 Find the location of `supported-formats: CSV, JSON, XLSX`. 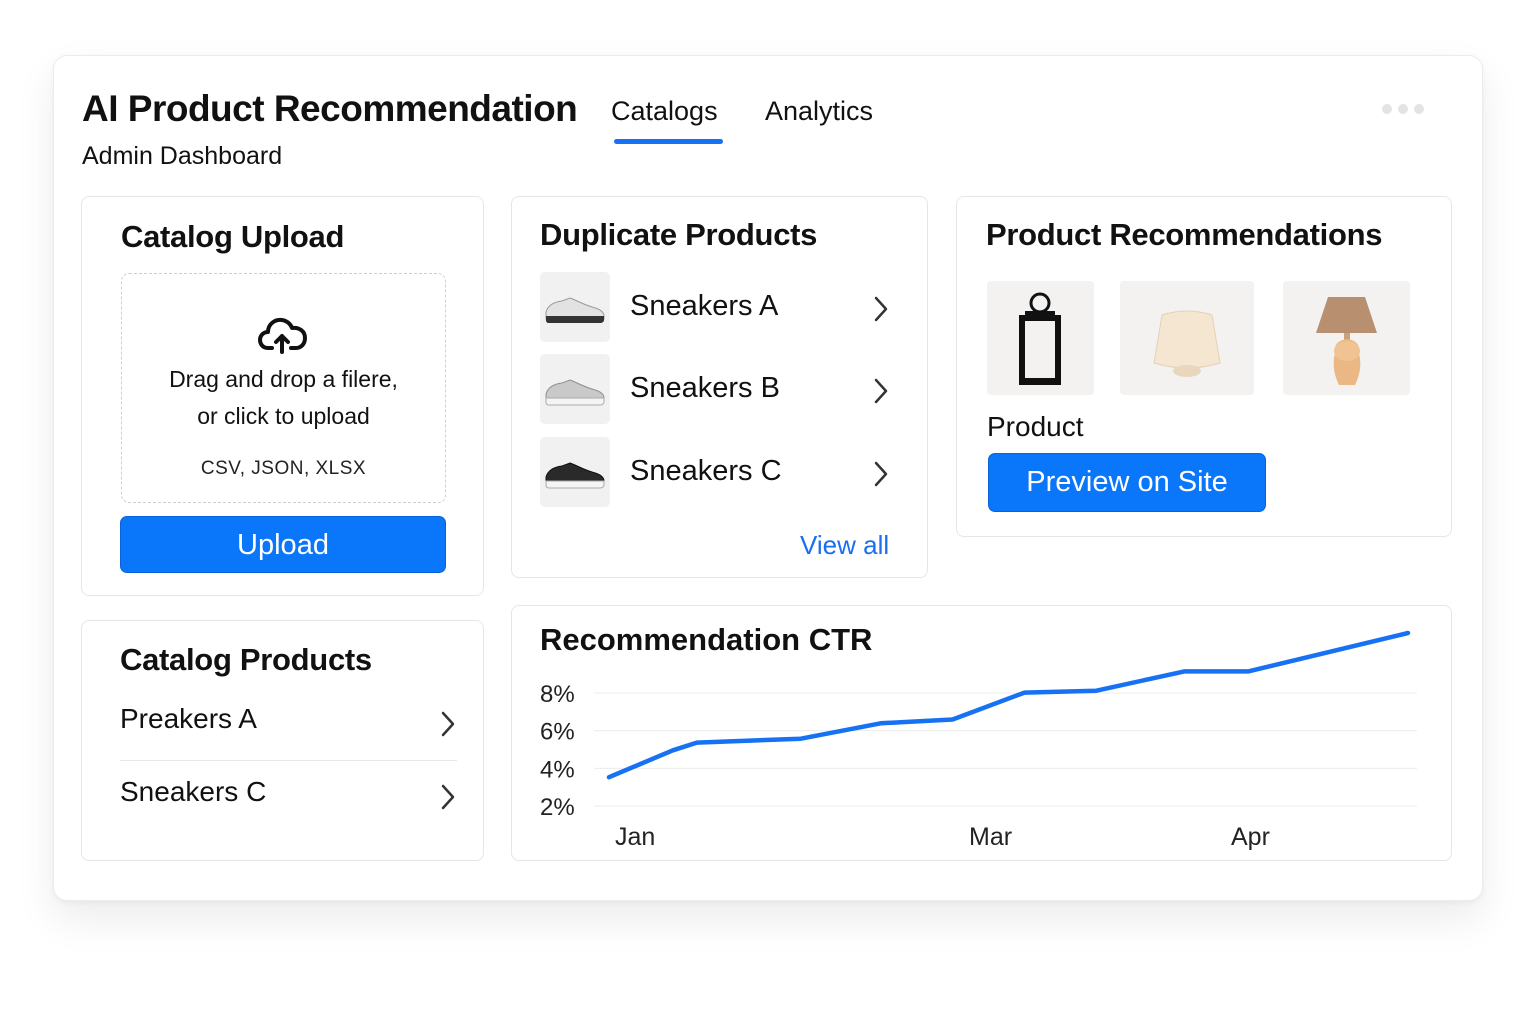

supported-formats: CSV, JSON, XLSX is located at coordinates (283, 468).